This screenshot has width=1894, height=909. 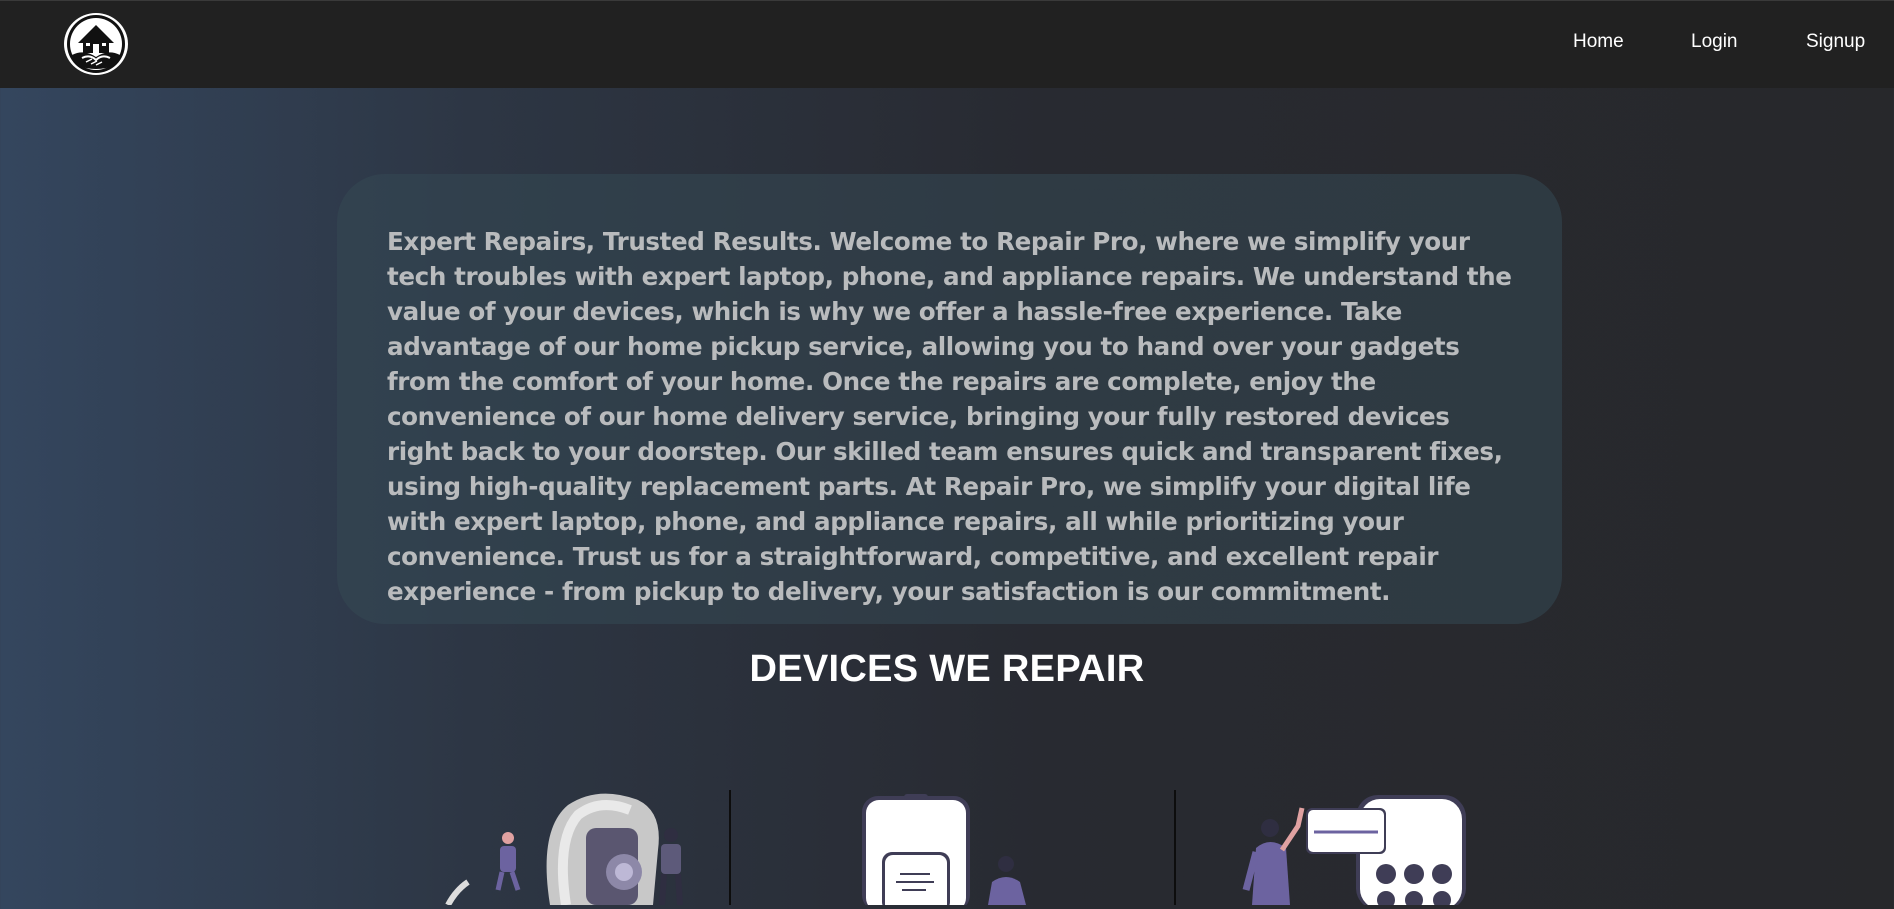 What do you see at coordinates (947, 669) in the screenshot?
I see `devices-section-title: DEVICES WE REPAIR` at bounding box center [947, 669].